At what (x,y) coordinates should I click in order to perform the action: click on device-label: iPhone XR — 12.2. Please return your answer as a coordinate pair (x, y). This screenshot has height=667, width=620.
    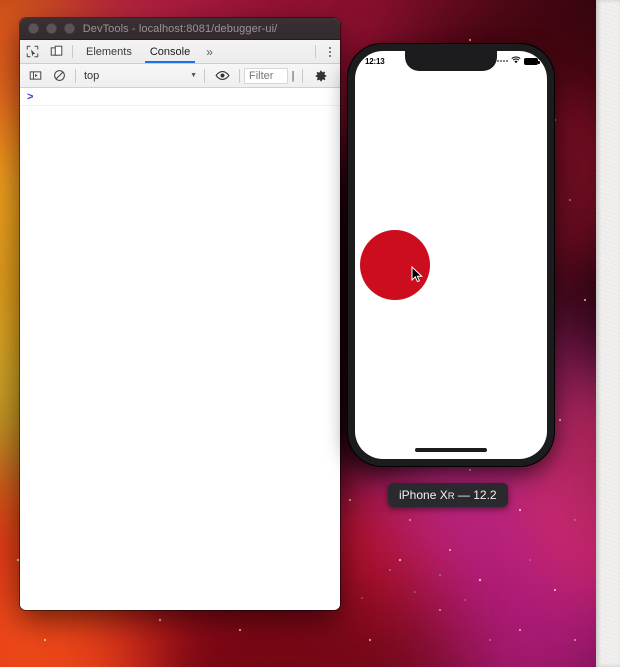
    Looking at the image, I should click on (448, 495).